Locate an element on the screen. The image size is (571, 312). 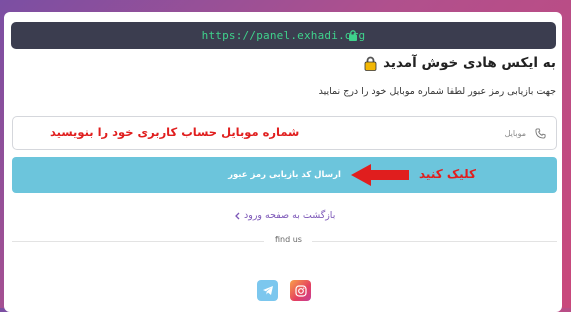
phone-placeholder: موبایل is located at coordinates (515, 133).